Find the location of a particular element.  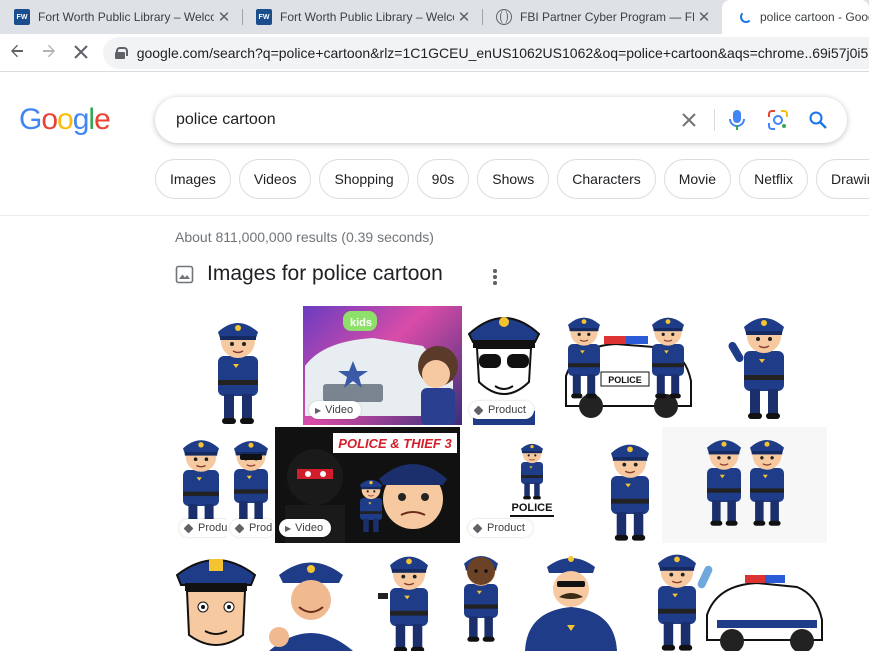

police-waving-thumbnail is located at coordinates (756, 368).